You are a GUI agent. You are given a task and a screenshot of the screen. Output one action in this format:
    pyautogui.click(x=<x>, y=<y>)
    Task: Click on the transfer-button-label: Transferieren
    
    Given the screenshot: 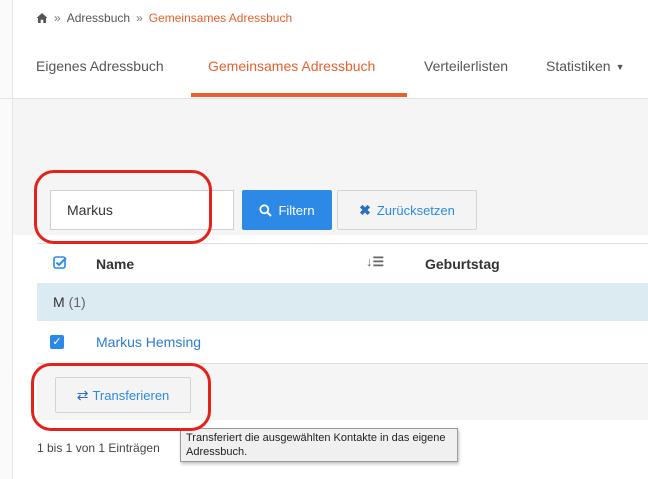 What is the action you would take?
    pyautogui.click(x=131, y=395)
    